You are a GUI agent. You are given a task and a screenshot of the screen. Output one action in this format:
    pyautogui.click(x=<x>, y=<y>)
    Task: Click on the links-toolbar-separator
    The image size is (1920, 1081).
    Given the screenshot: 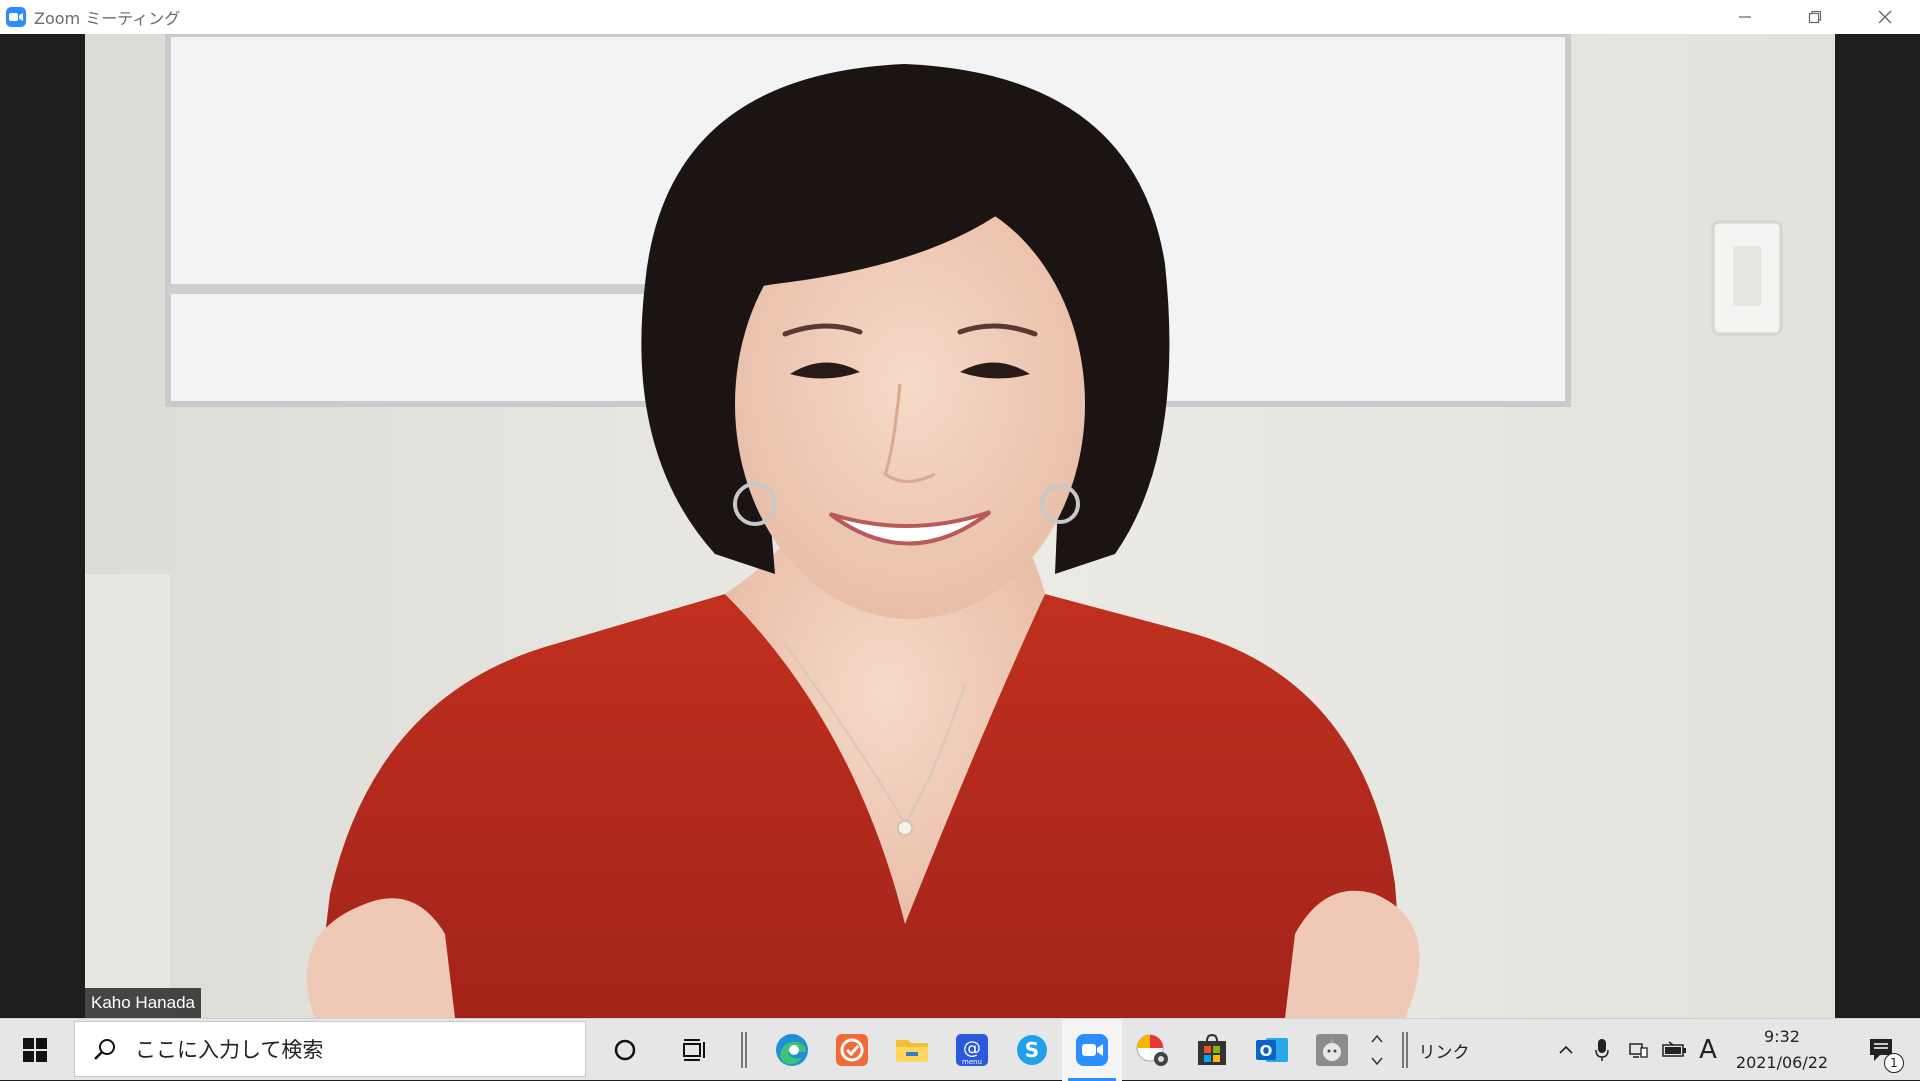 What is the action you would take?
    pyautogui.click(x=1405, y=1050)
    